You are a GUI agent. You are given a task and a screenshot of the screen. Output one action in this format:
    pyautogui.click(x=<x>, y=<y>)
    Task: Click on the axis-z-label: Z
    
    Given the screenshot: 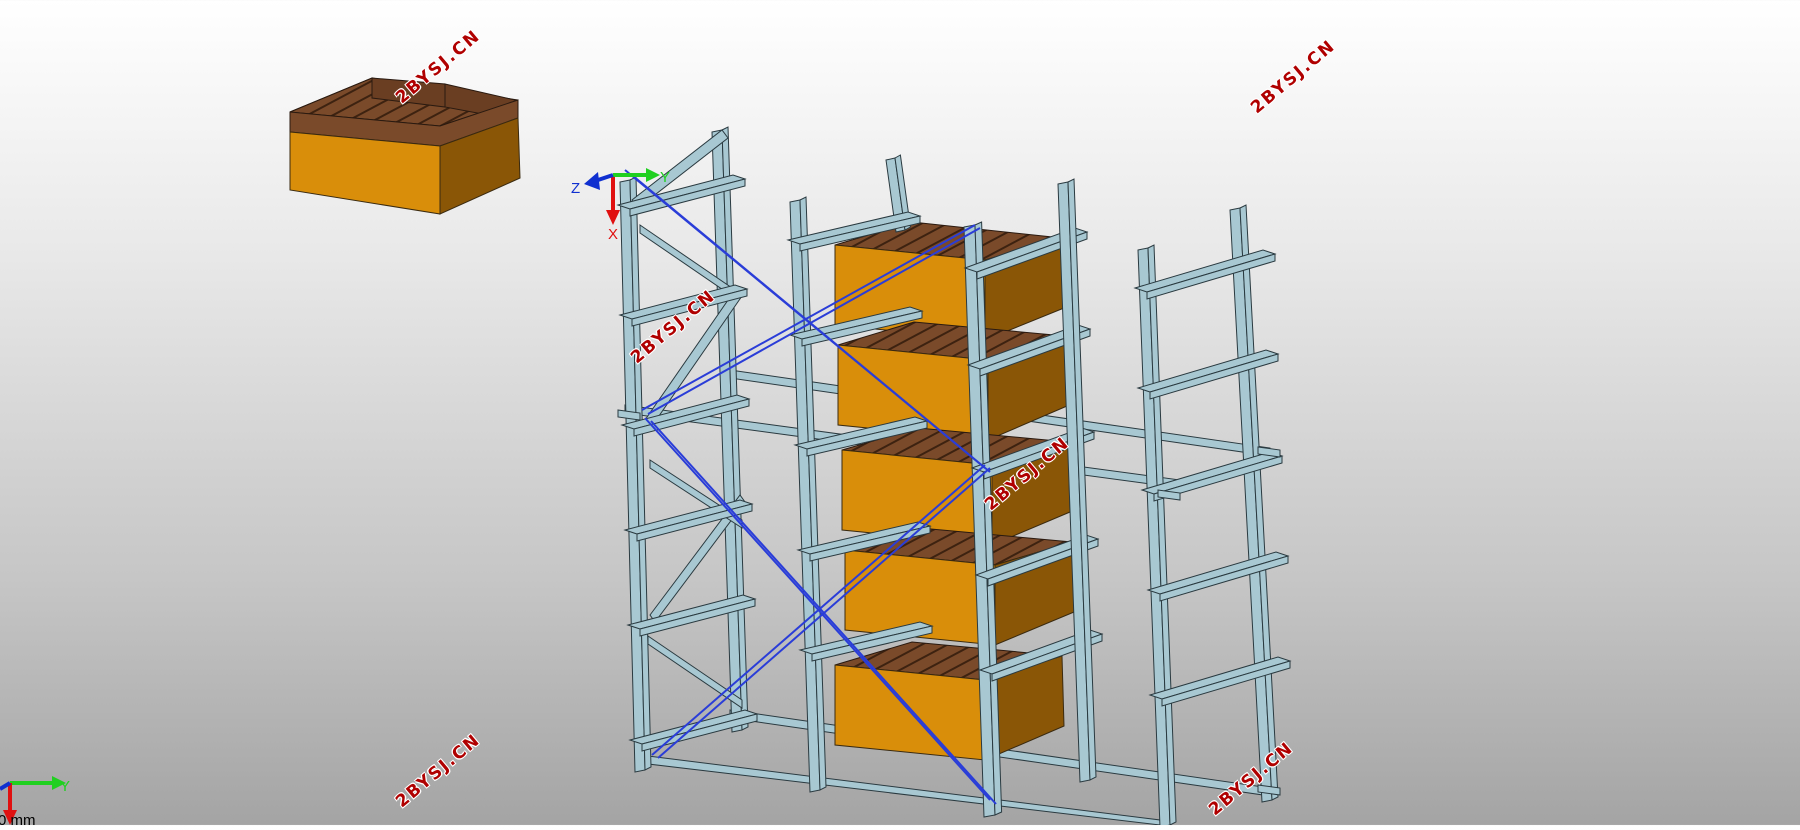 What is the action you would take?
    pyautogui.click(x=575, y=188)
    